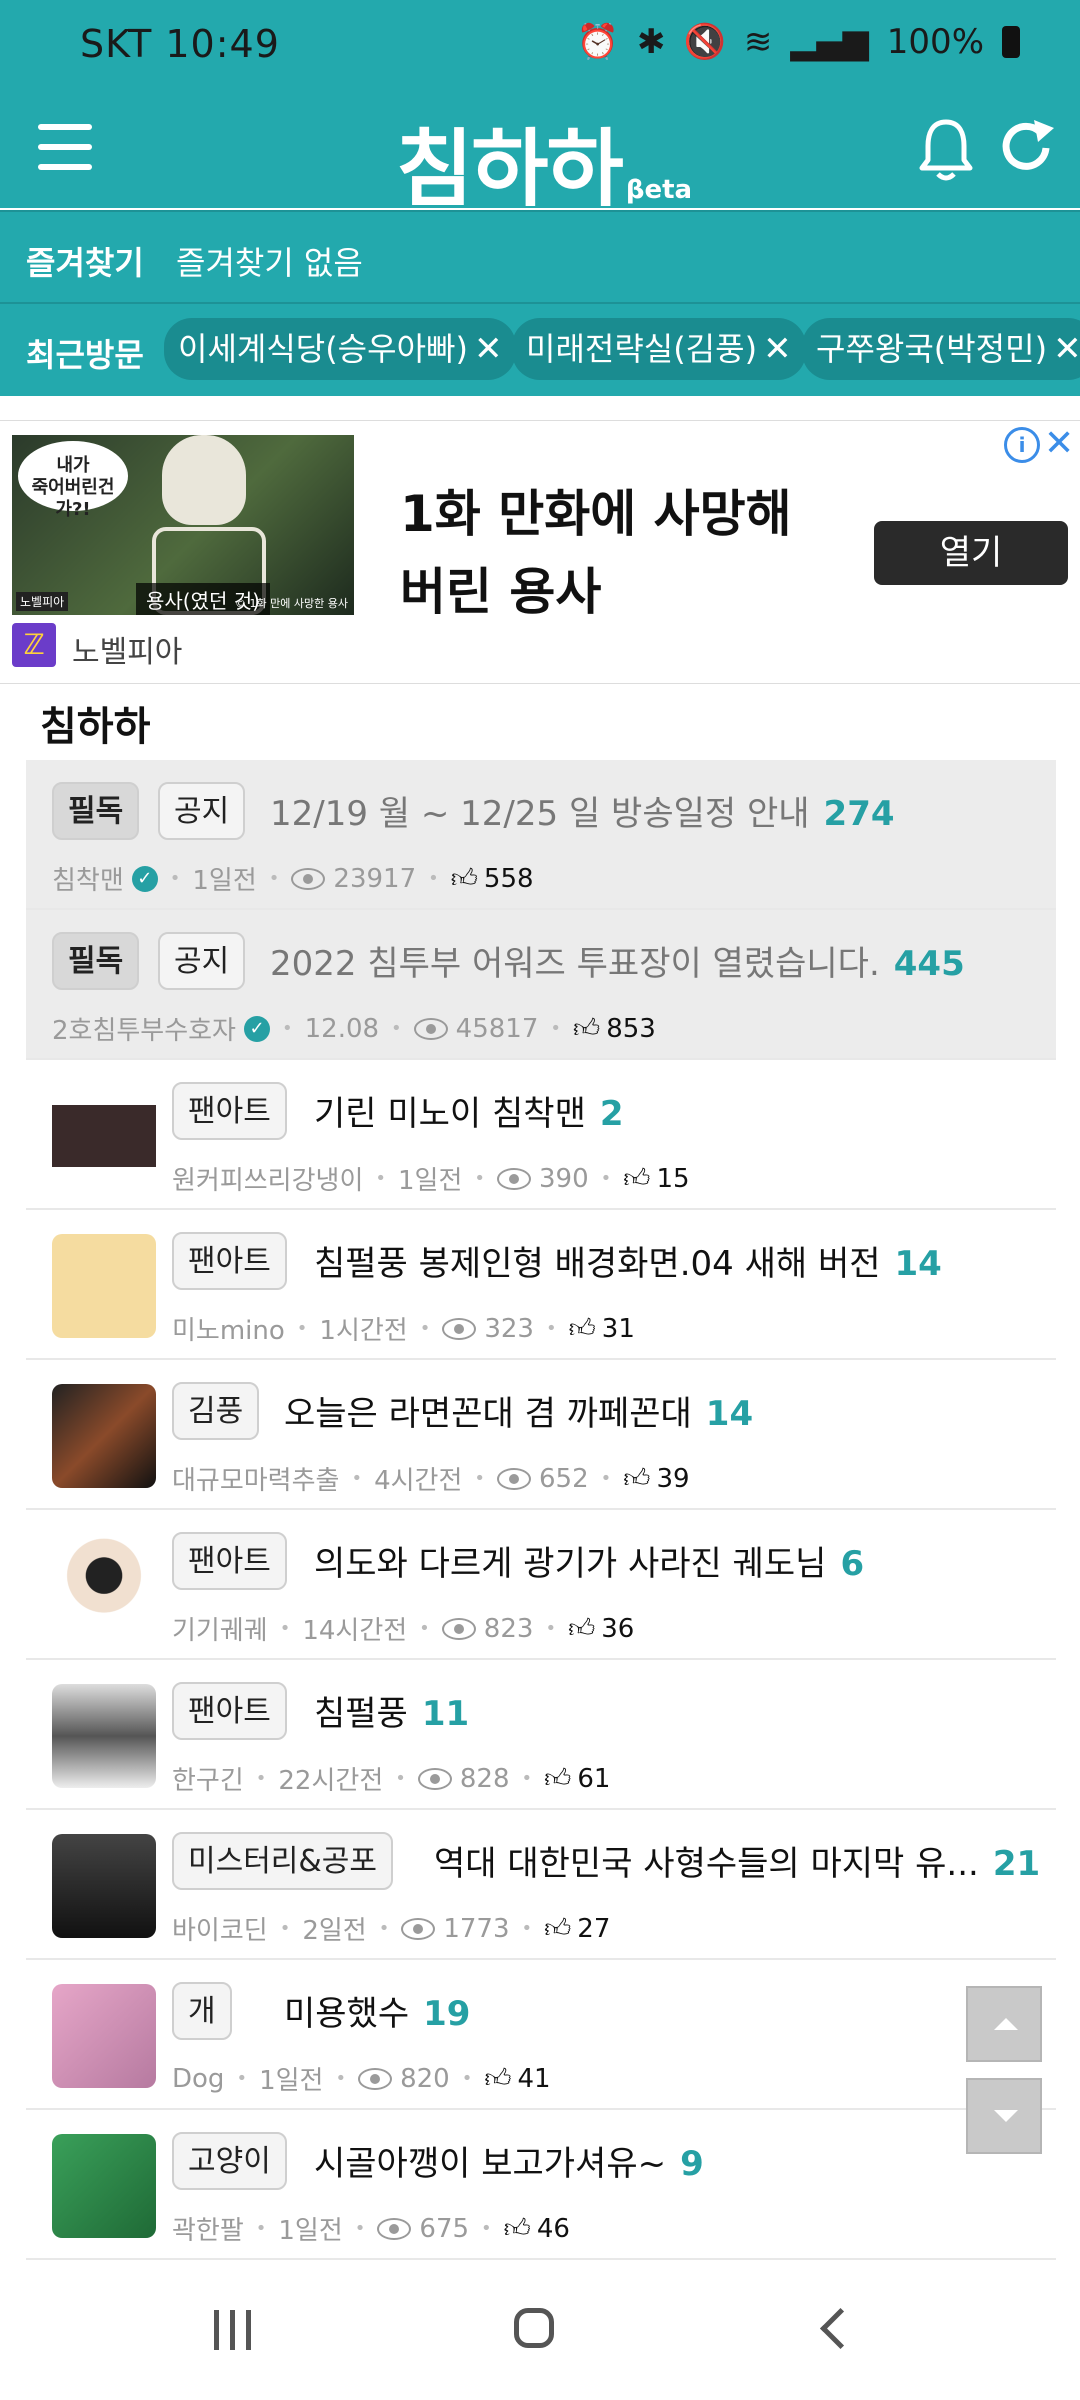 This screenshot has width=1080, height=2400. I want to click on ad-headline: 1화 만화에 사망해 버린 용사, so click(596, 553).